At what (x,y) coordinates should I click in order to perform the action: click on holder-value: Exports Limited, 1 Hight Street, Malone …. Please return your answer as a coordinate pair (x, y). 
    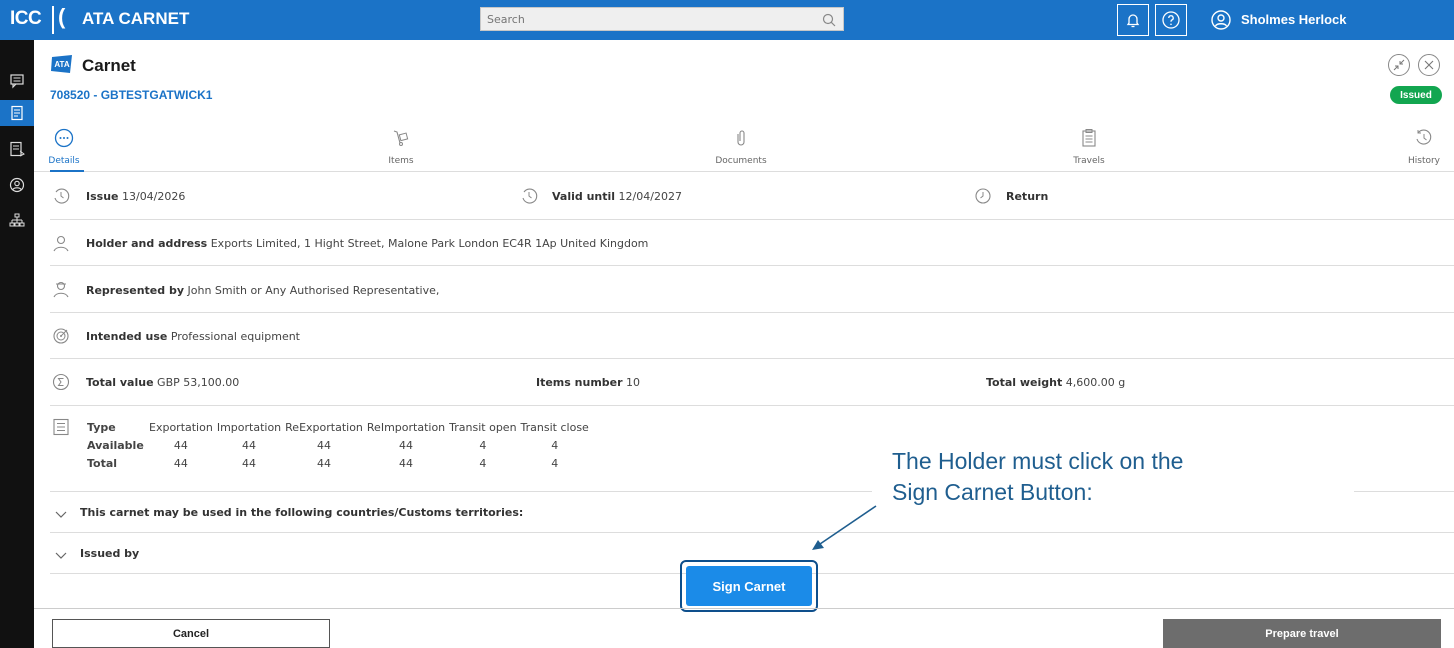
    Looking at the image, I should click on (429, 243).